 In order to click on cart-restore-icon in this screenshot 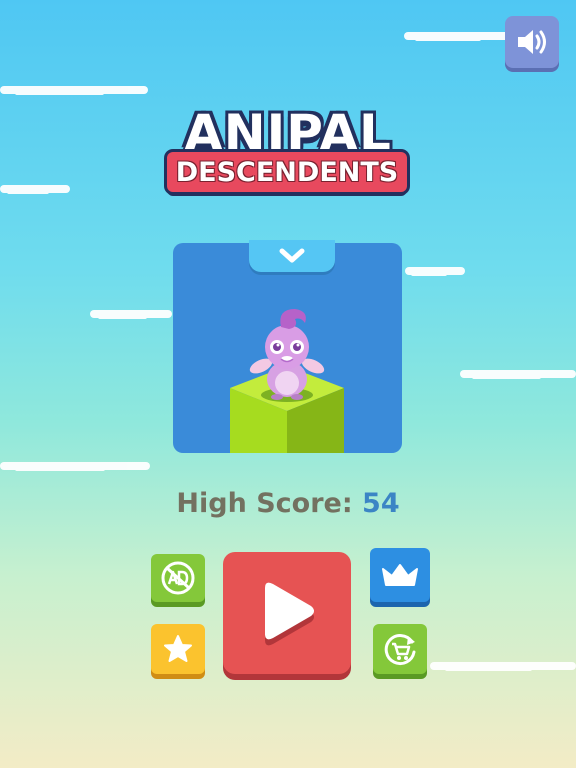, I will do `click(400, 650)`.